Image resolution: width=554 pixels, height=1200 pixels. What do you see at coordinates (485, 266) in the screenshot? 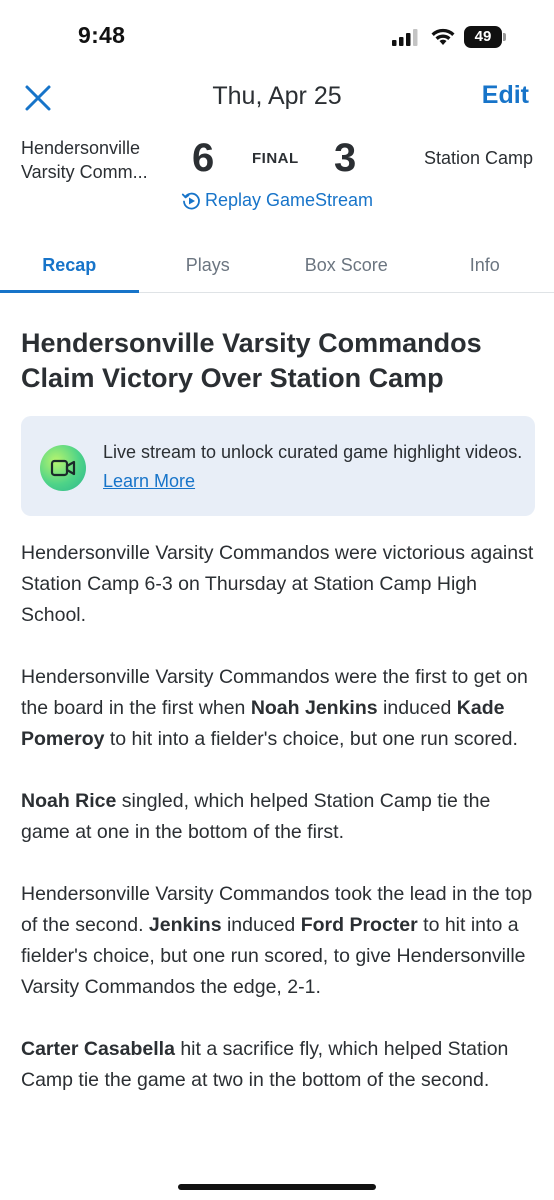
I see `tab-info: Info` at bounding box center [485, 266].